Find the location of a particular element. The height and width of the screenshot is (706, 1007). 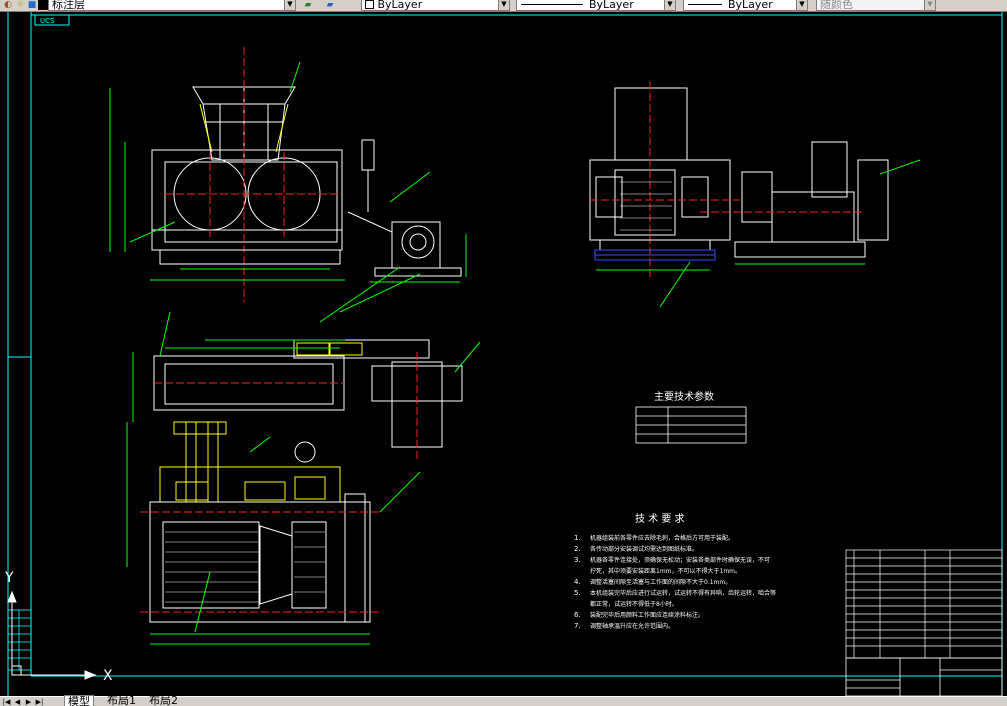

requirement-text: 拧死，其中须要安装距离1mm，不可以不得大于1mm。 is located at coordinates (665, 571).